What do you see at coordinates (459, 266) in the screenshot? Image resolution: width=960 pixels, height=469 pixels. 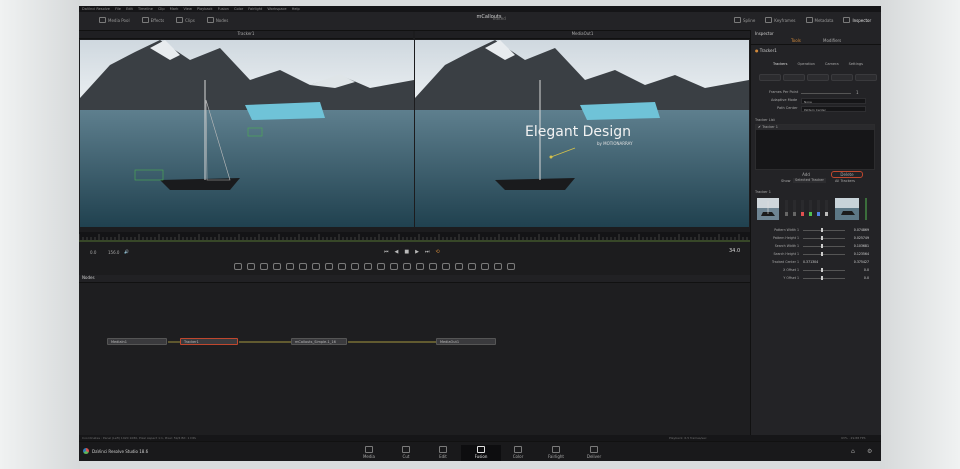 I see `light-tool-icon` at bounding box center [459, 266].